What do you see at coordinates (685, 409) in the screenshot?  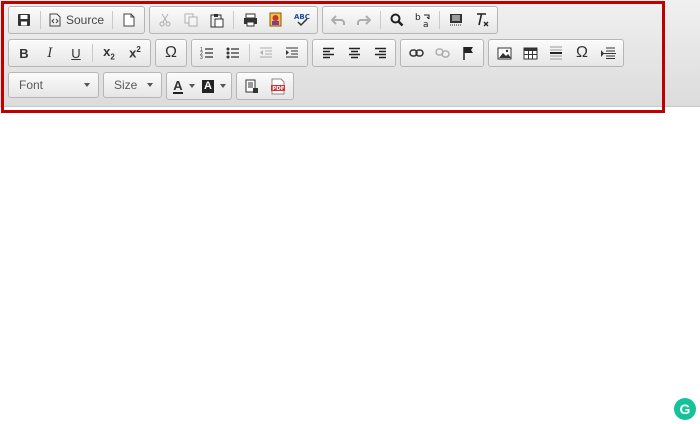 I see `grammarly-icon: G` at bounding box center [685, 409].